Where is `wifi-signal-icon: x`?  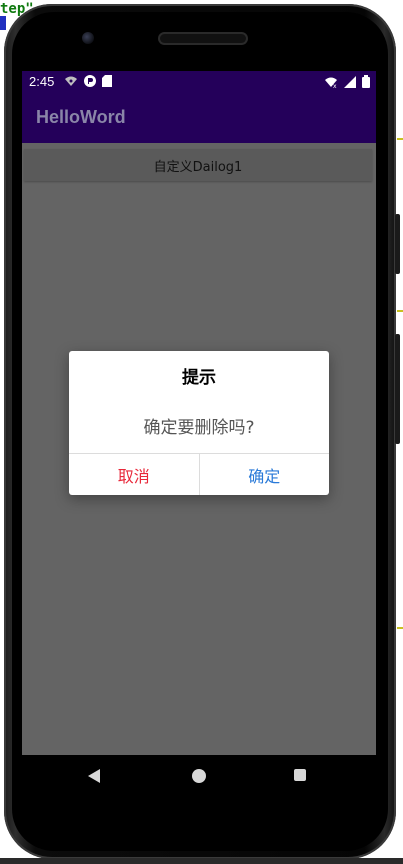
wifi-signal-icon: x is located at coordinates (331, 82).